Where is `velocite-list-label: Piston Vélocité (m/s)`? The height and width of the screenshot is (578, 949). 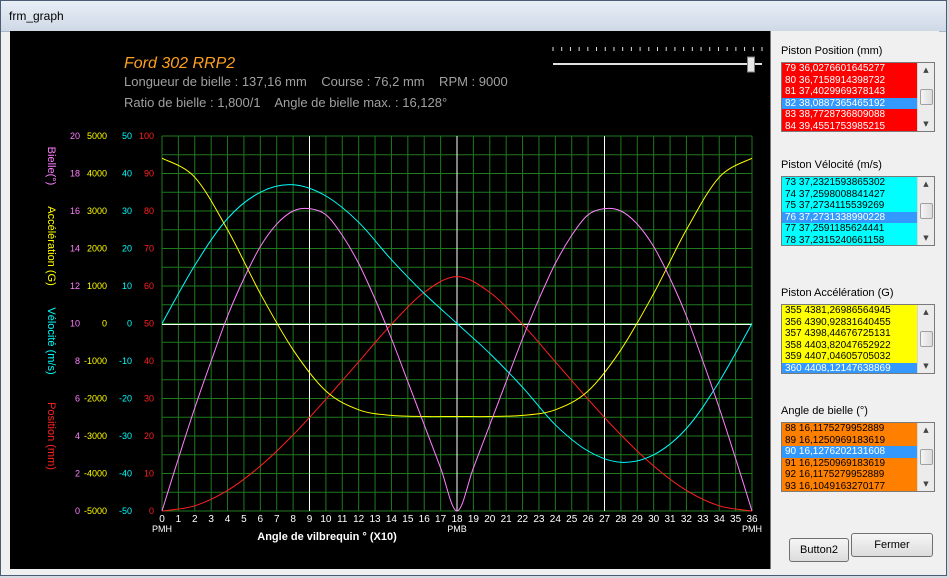 velocite-list-label: Piston Vélocité (m/s) is located at coordinates (831, 165).